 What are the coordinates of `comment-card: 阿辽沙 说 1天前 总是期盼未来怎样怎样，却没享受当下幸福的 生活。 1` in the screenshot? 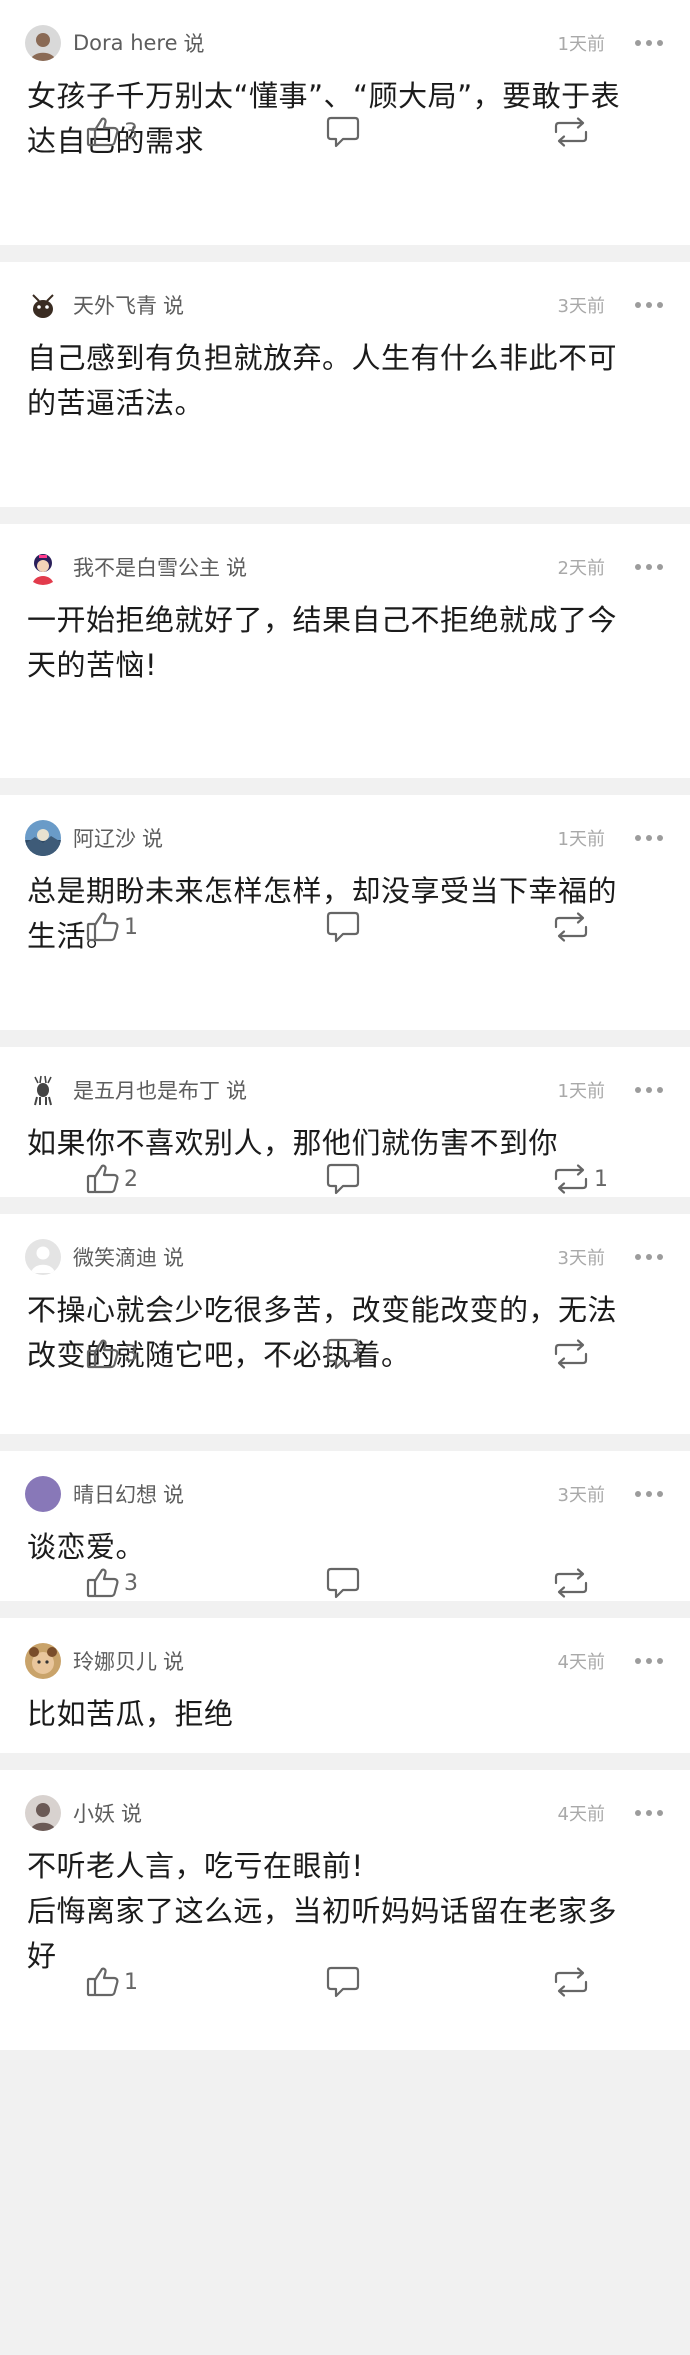 It's located at (345, 912).